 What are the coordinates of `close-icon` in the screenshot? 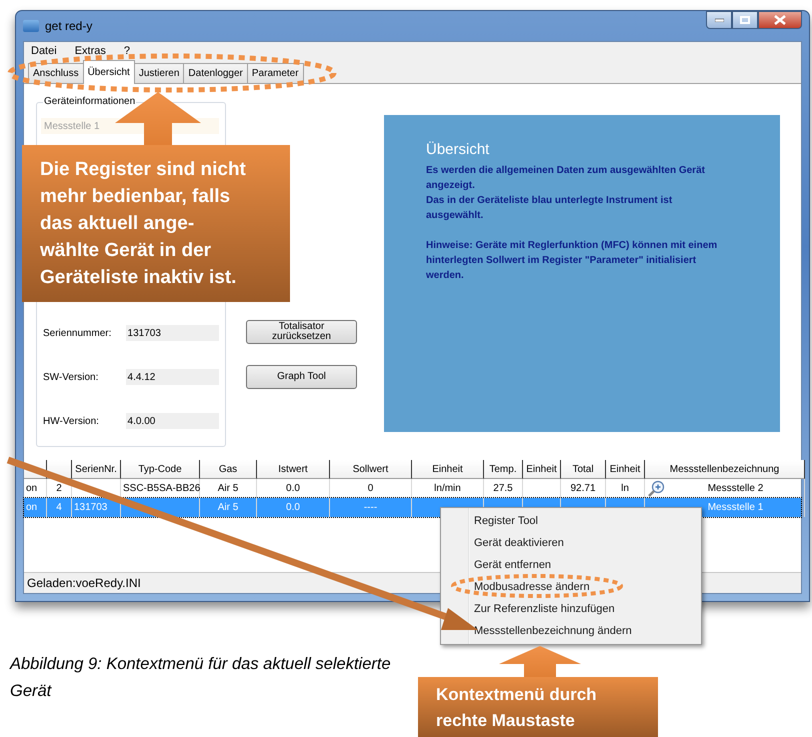 It's located at (780, 20).